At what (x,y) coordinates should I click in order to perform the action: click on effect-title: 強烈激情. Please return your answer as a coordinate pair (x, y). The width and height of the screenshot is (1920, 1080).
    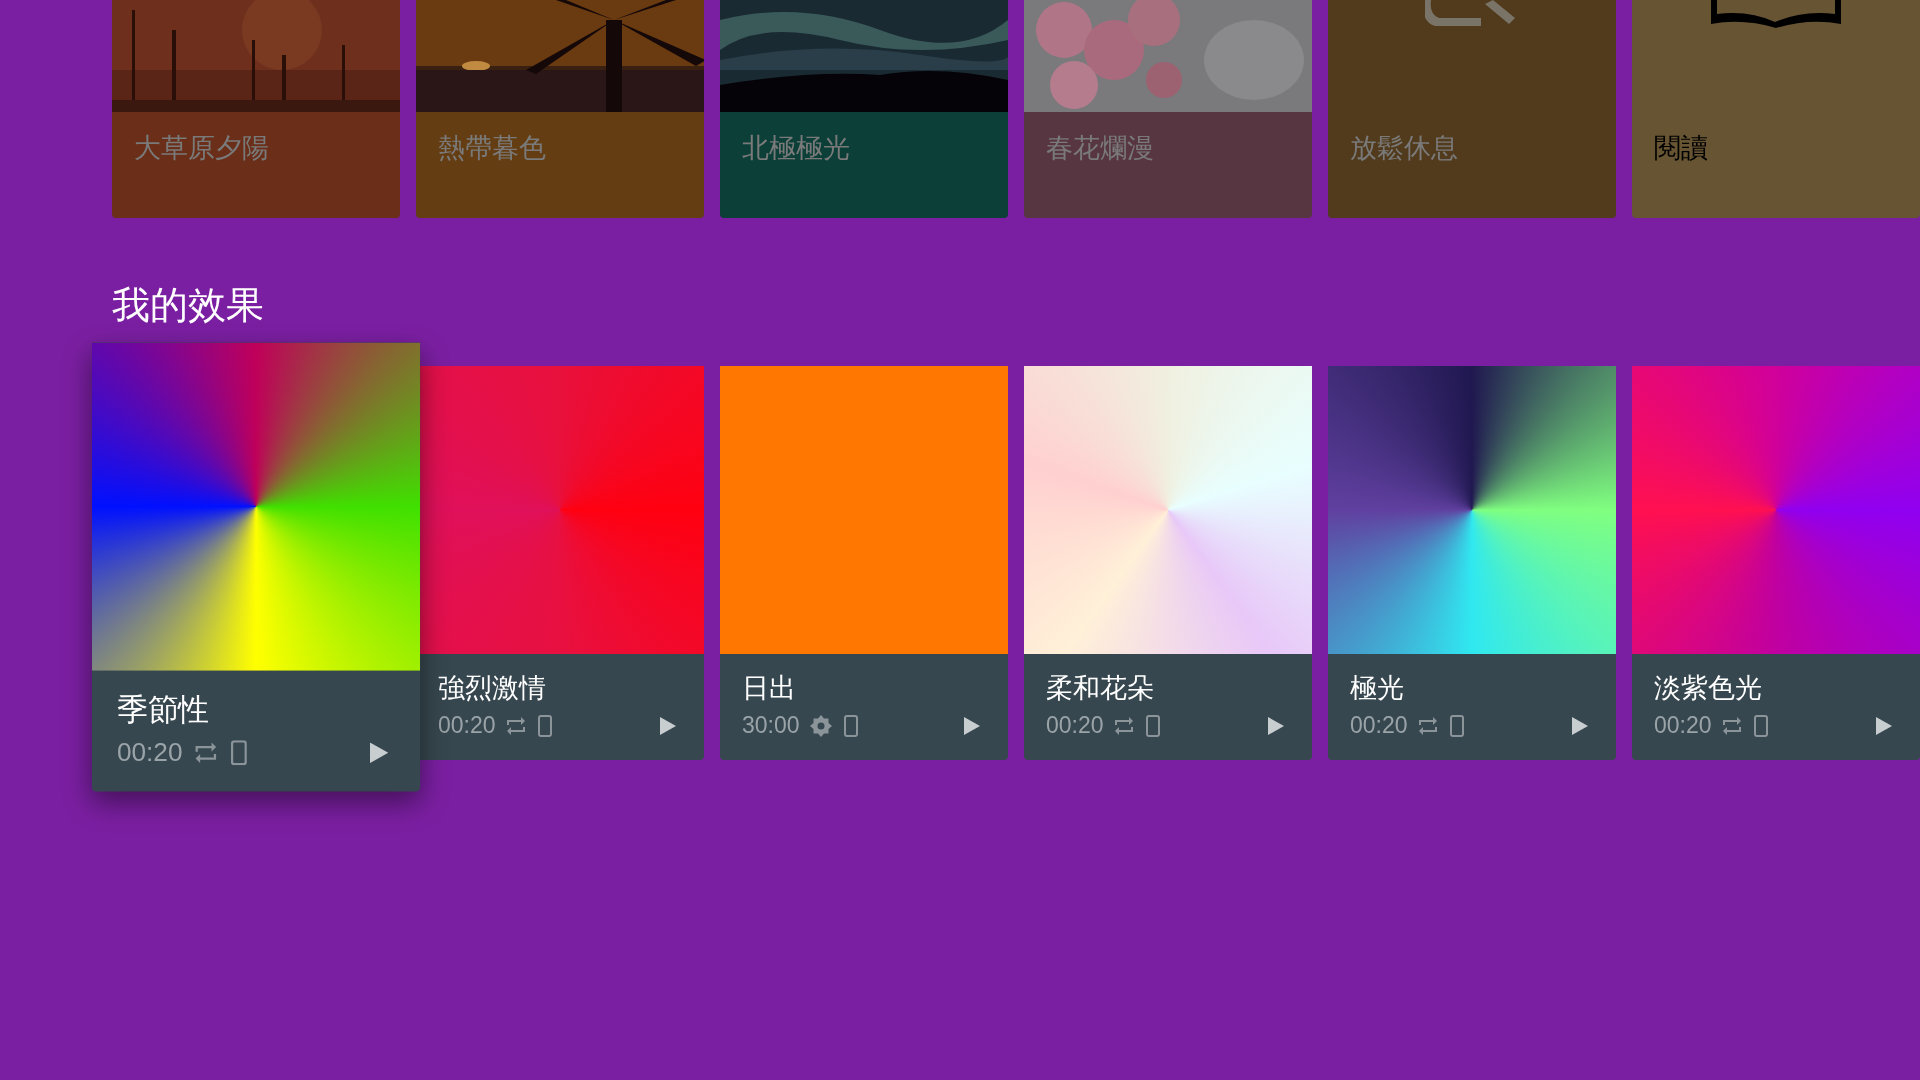
    Looking at the image, I should click on (492, 688).